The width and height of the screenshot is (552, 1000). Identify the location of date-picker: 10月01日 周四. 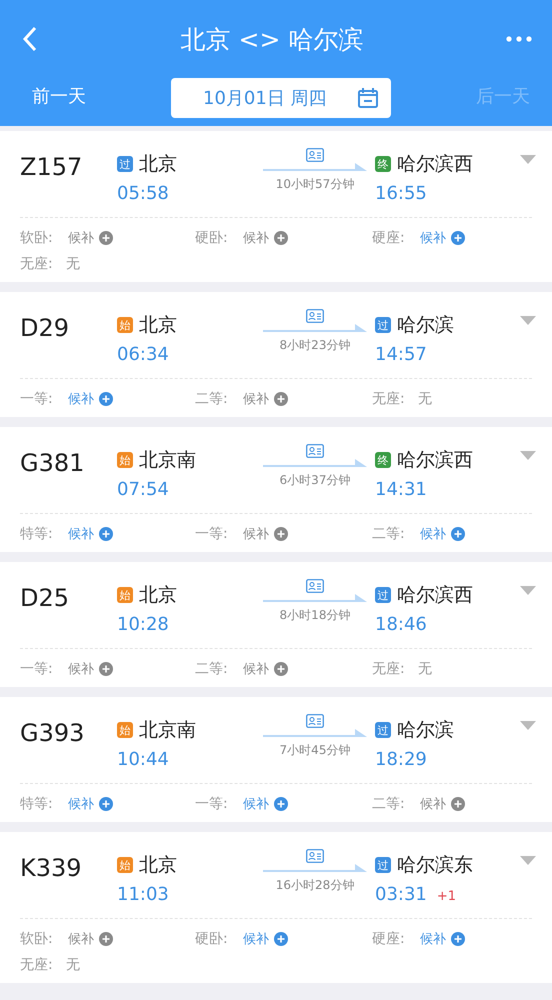
(281, 98).